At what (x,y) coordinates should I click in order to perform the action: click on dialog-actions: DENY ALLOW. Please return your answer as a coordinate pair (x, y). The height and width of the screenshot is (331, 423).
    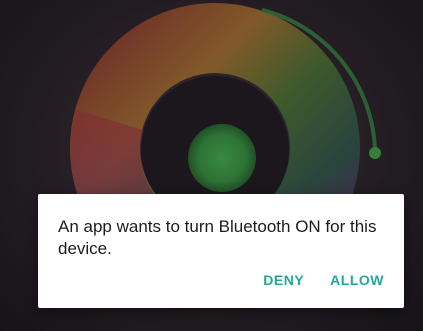
    Looking at the image, I should click on (323, 280).